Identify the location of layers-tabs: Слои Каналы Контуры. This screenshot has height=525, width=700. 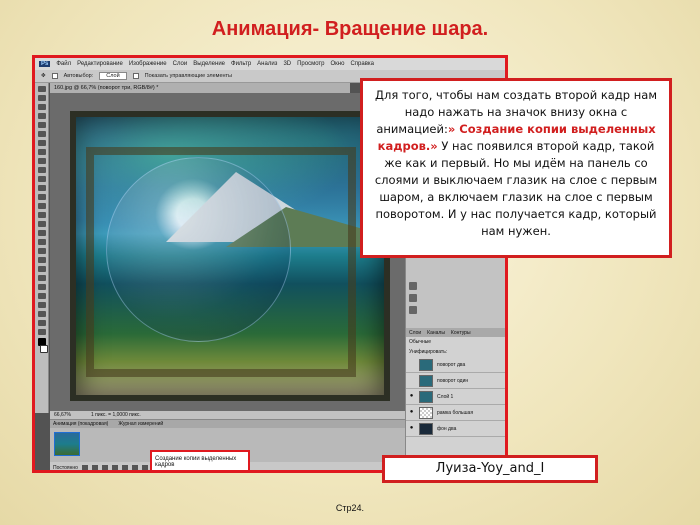
(455, 332).